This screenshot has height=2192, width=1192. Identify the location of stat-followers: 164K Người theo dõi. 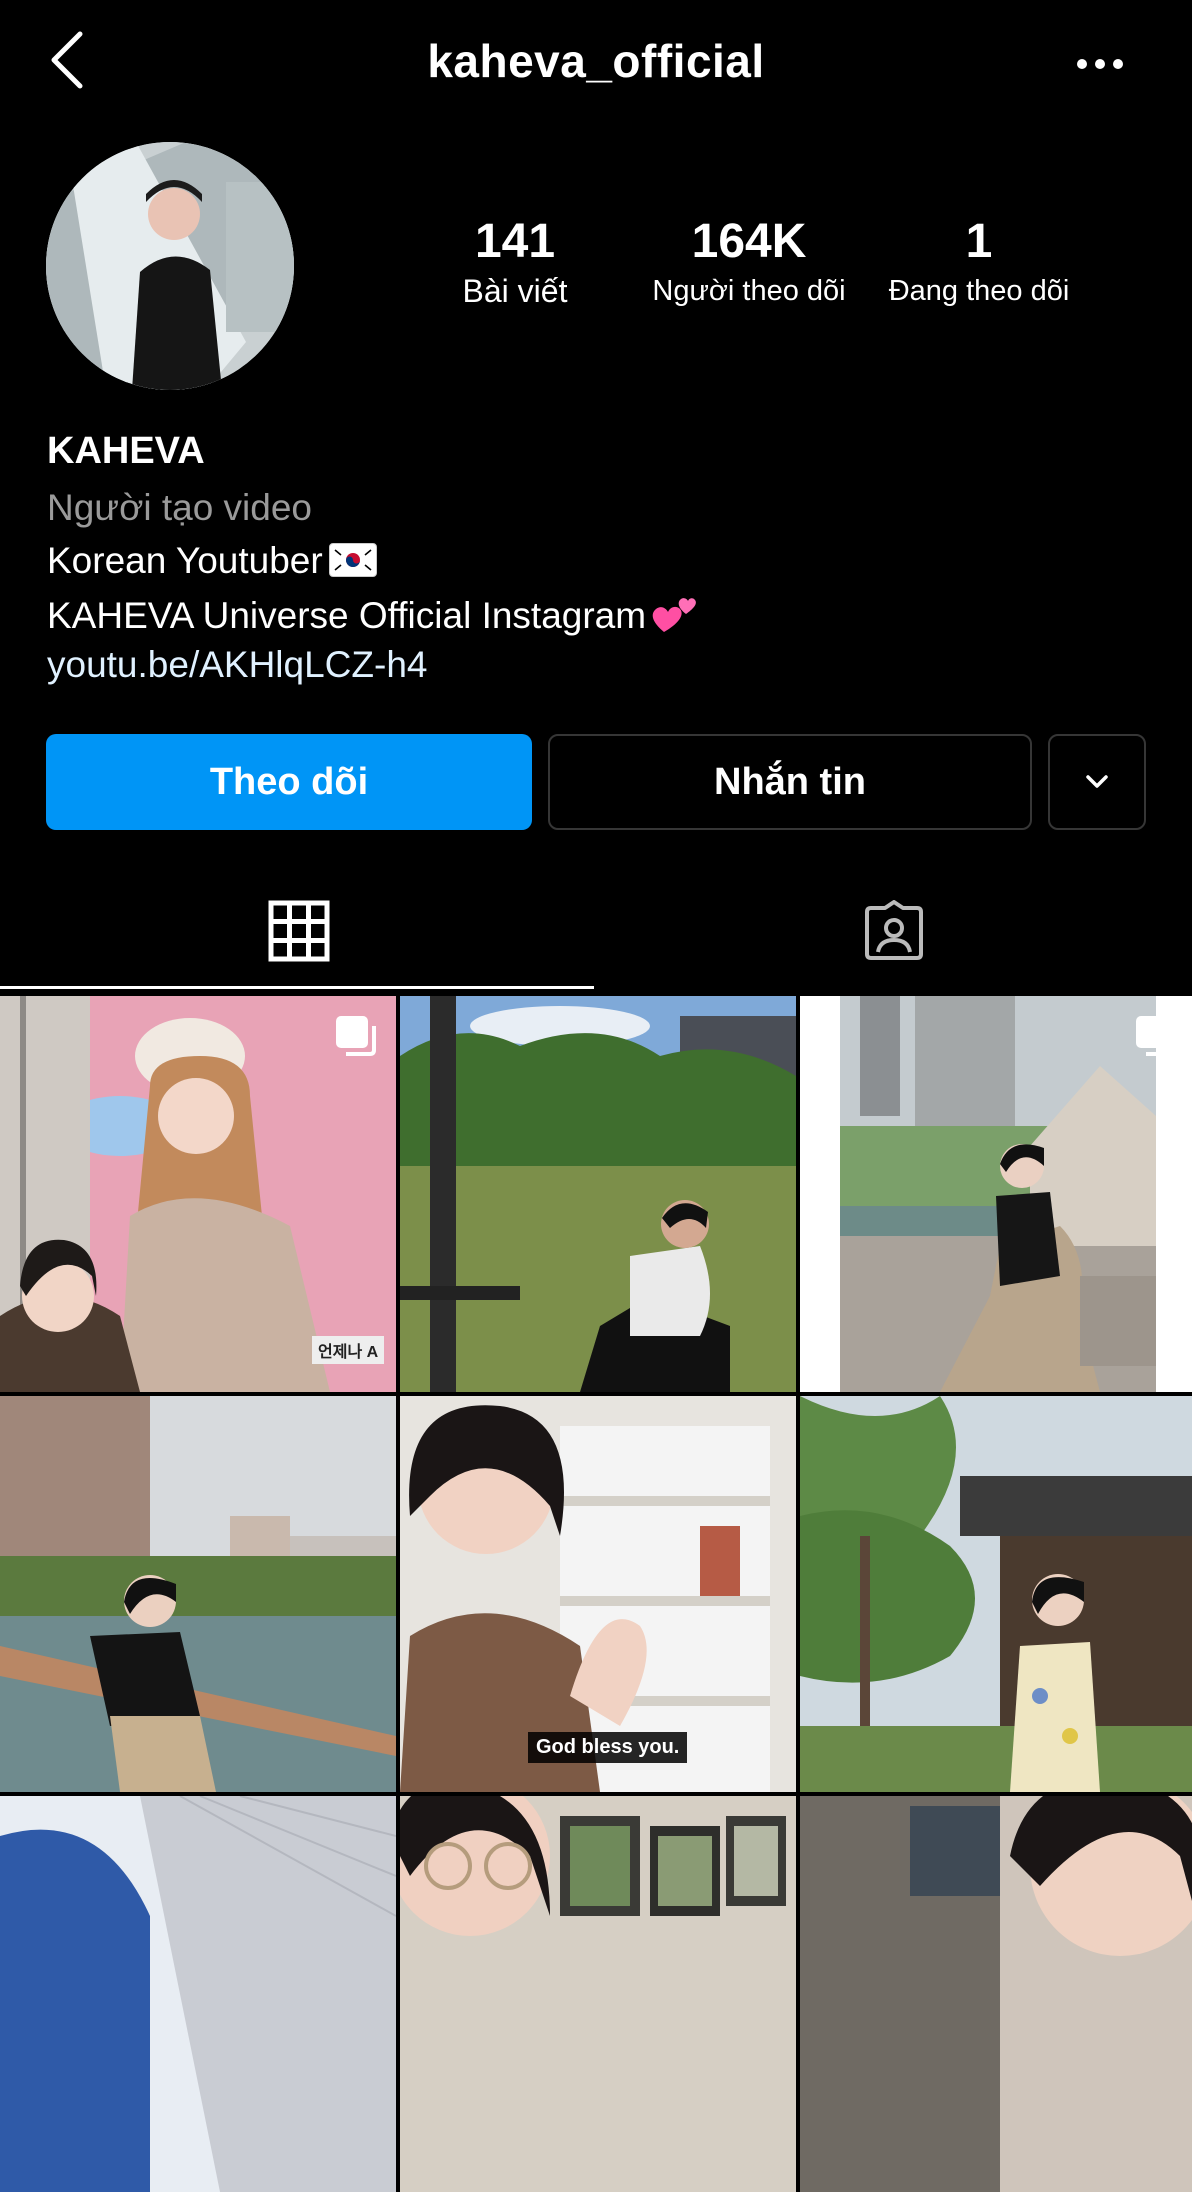
(749, 261).